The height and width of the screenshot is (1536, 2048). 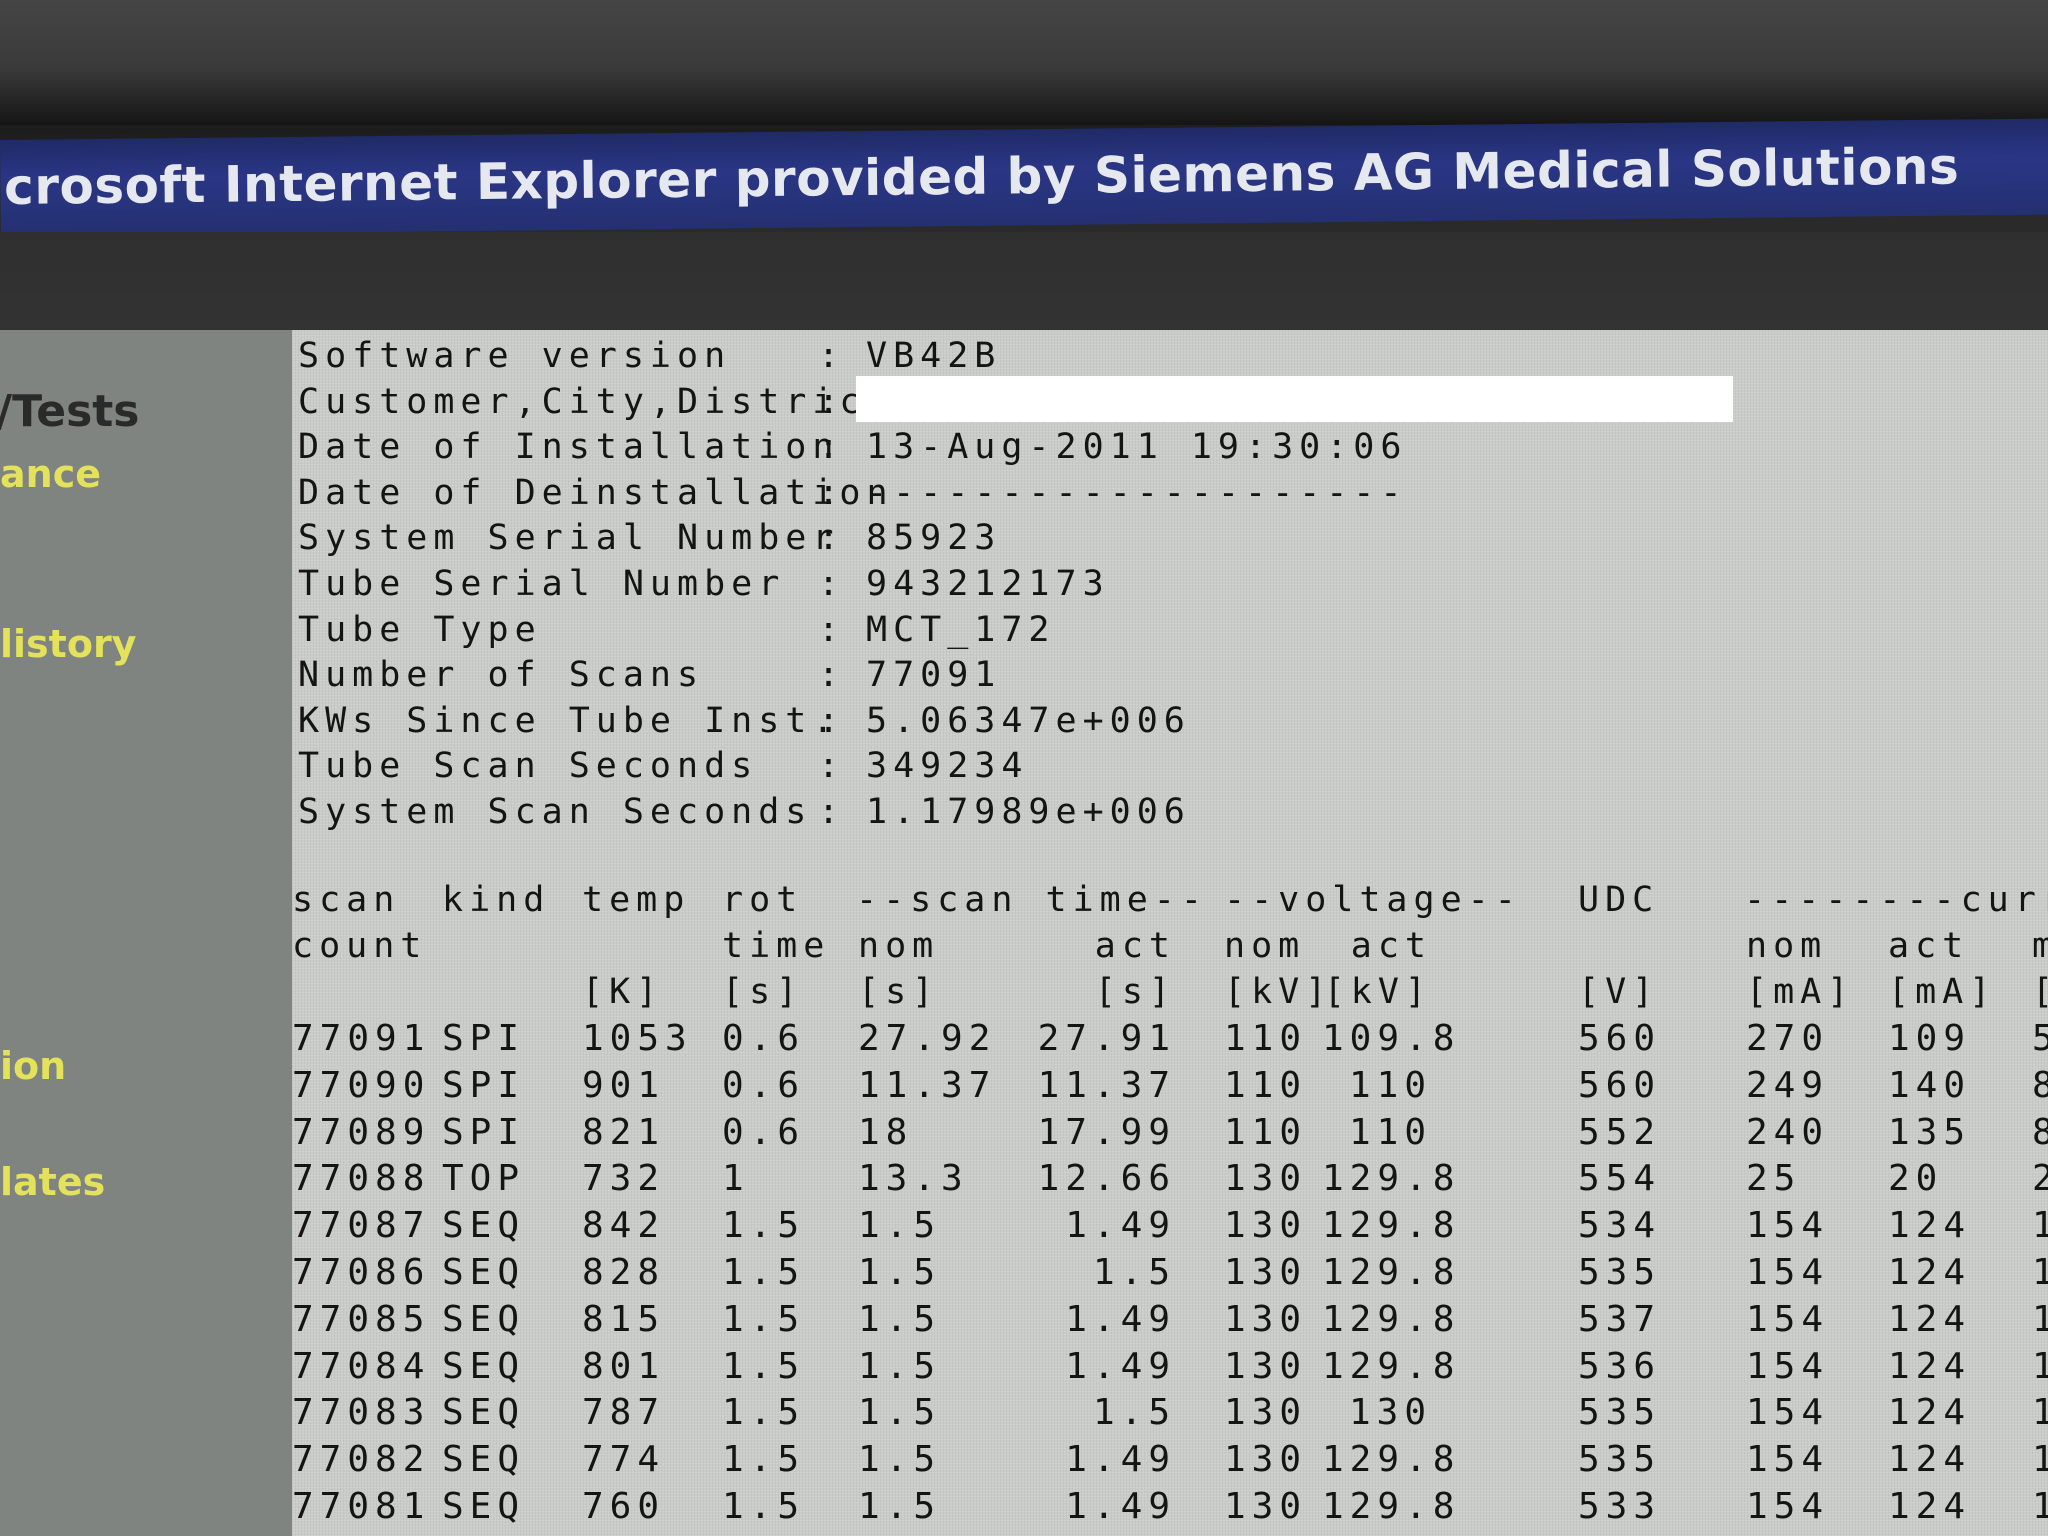 I want to click on info-value: VB42B, so click(x=934, y=356).